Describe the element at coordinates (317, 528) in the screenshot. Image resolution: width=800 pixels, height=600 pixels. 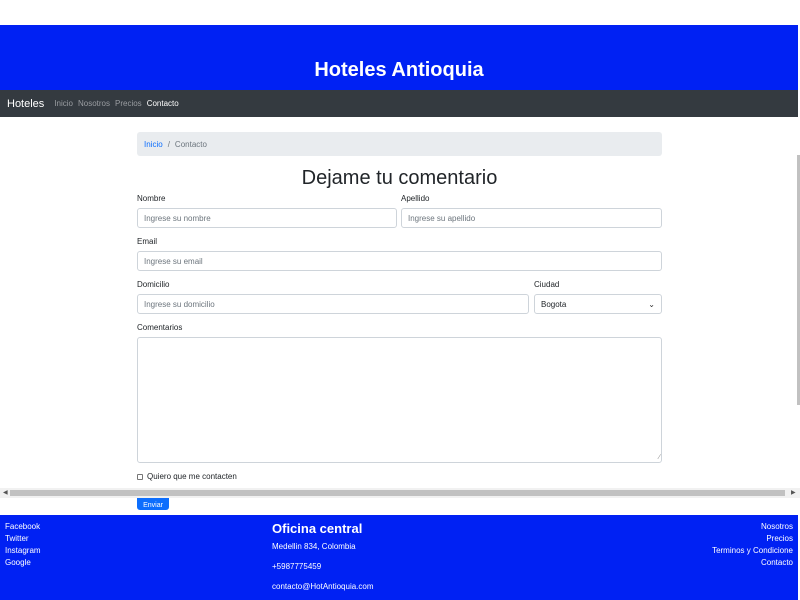
I see `office-title: Oficina central` at that location.